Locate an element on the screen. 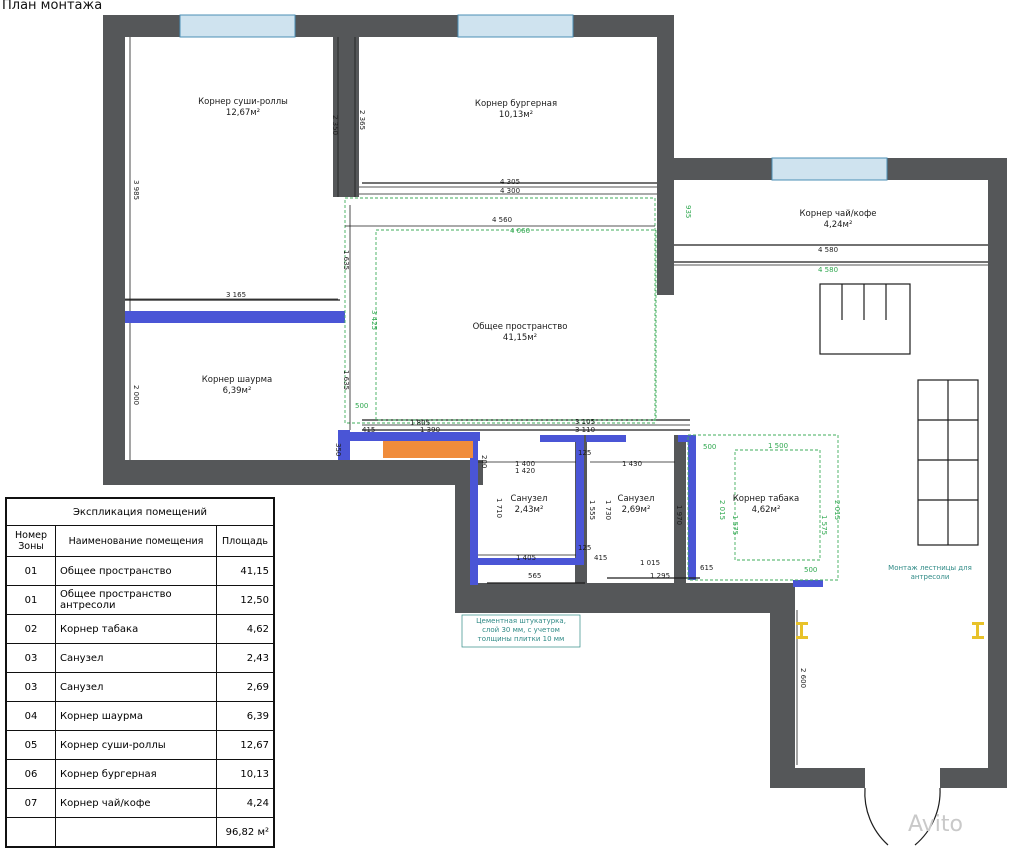 Image resolution: width=1017 pixels, height=850 pixels. legend-caption: Экспликация помещений is located at coordinates (140, 512).